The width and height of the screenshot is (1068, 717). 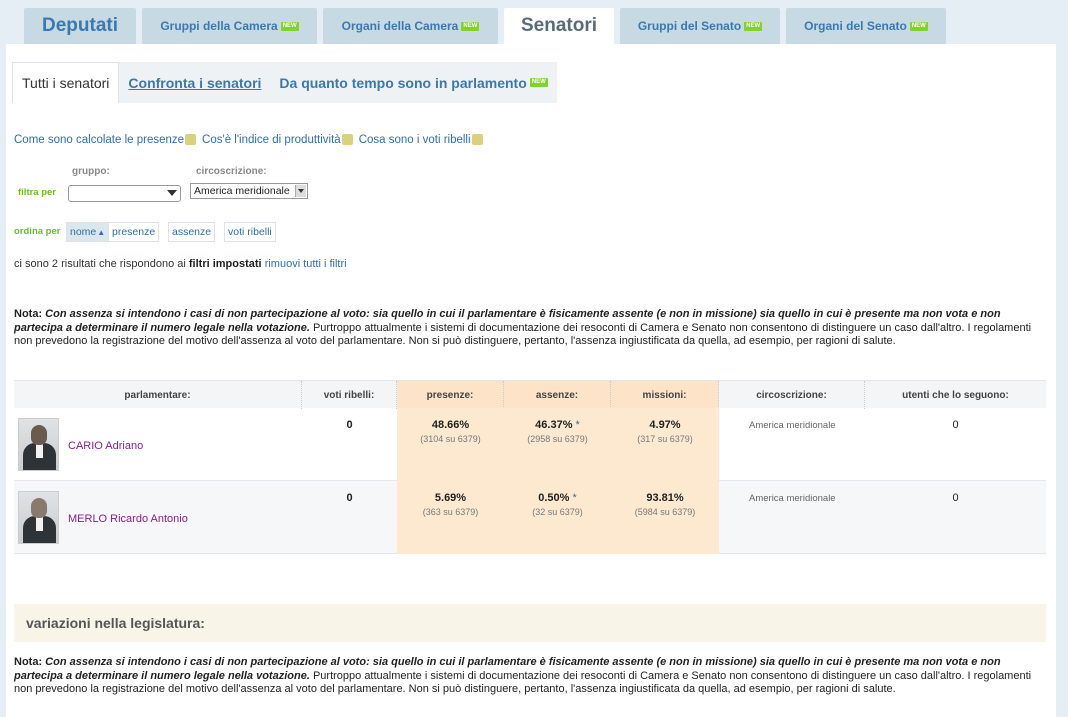 What do you see at coordinates (99, 140) in the screenshot?
I see `info-link-label: Come sono calcolate le presenze` at bounding box center [99, 140].